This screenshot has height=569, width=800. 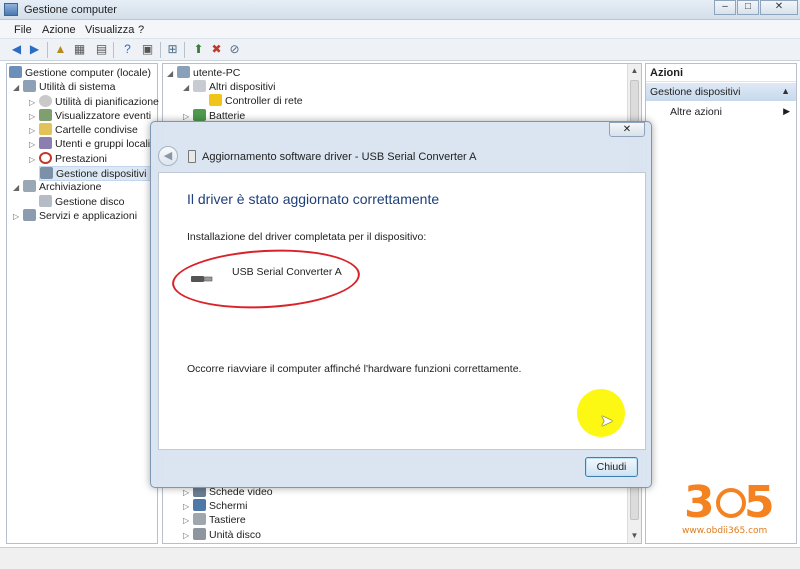 I want to click on menu-help: ?, so click(x=141, y=30).